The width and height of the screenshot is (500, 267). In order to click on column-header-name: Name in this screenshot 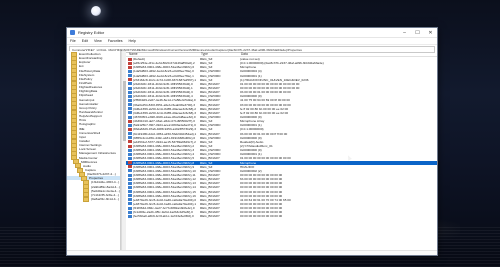, I will do `click(163, 54)`.